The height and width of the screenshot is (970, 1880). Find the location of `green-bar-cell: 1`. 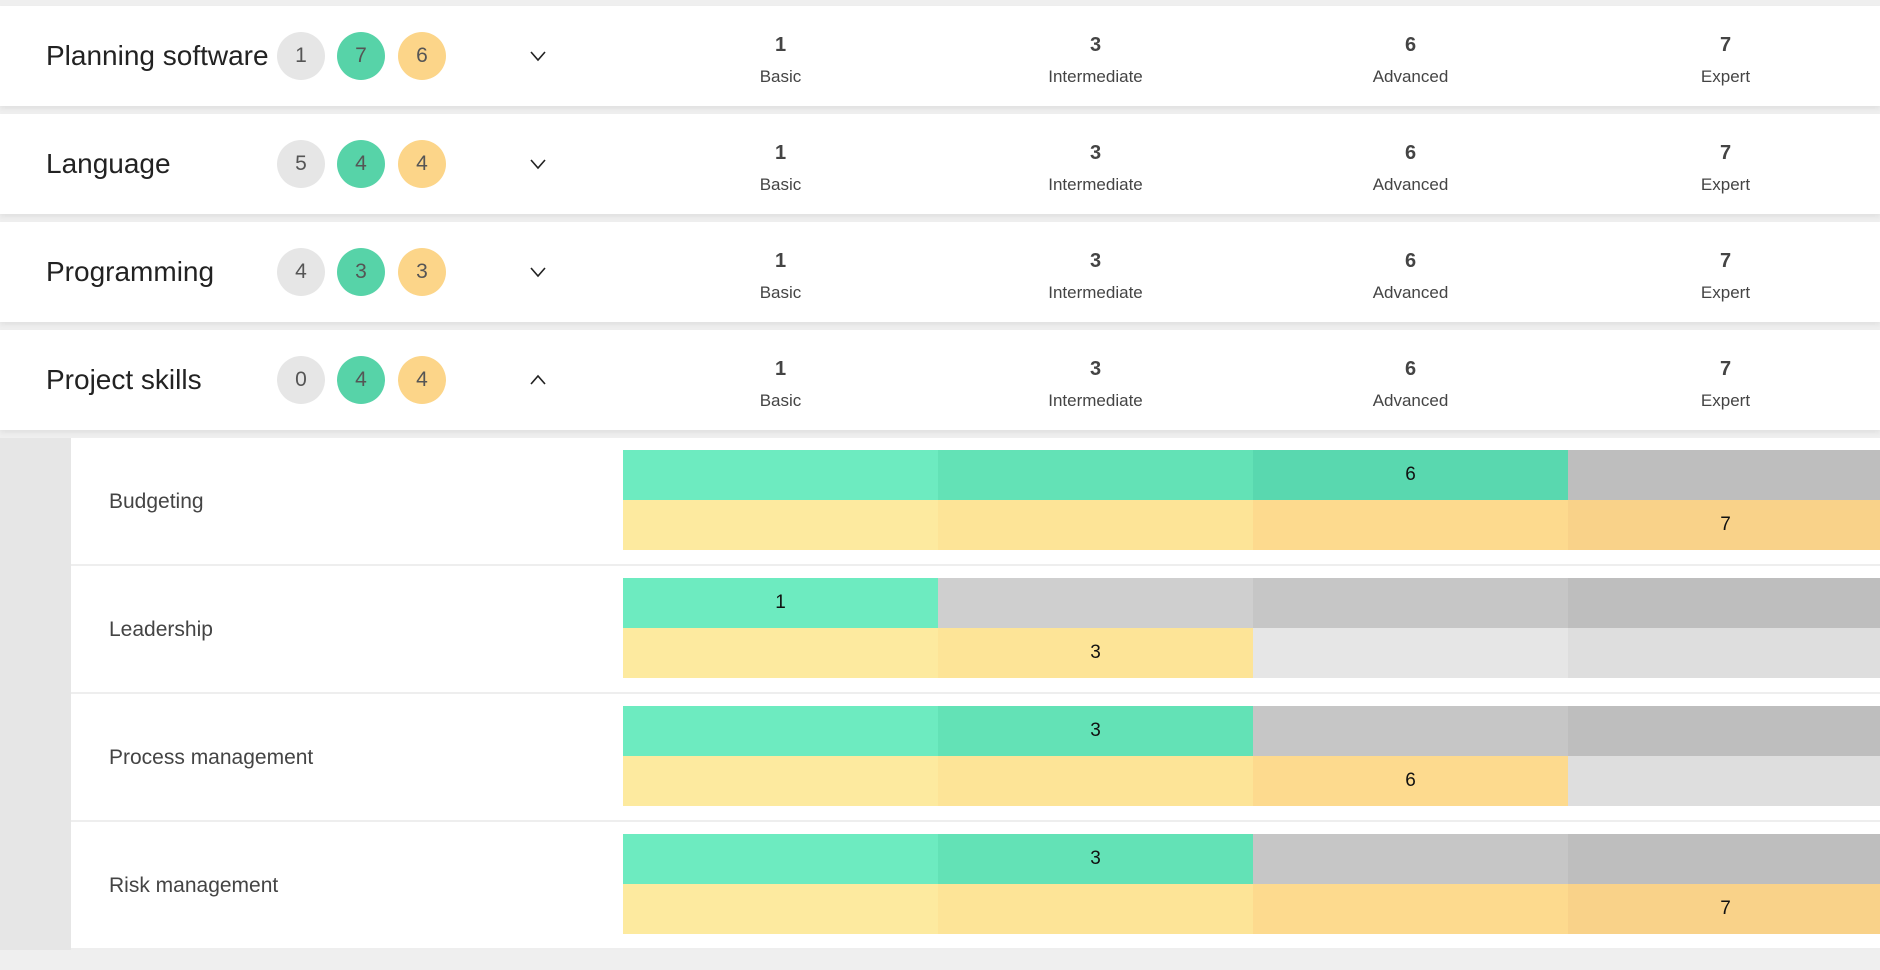

green-bar-cell: 1 is located at coordinates (780, 603).